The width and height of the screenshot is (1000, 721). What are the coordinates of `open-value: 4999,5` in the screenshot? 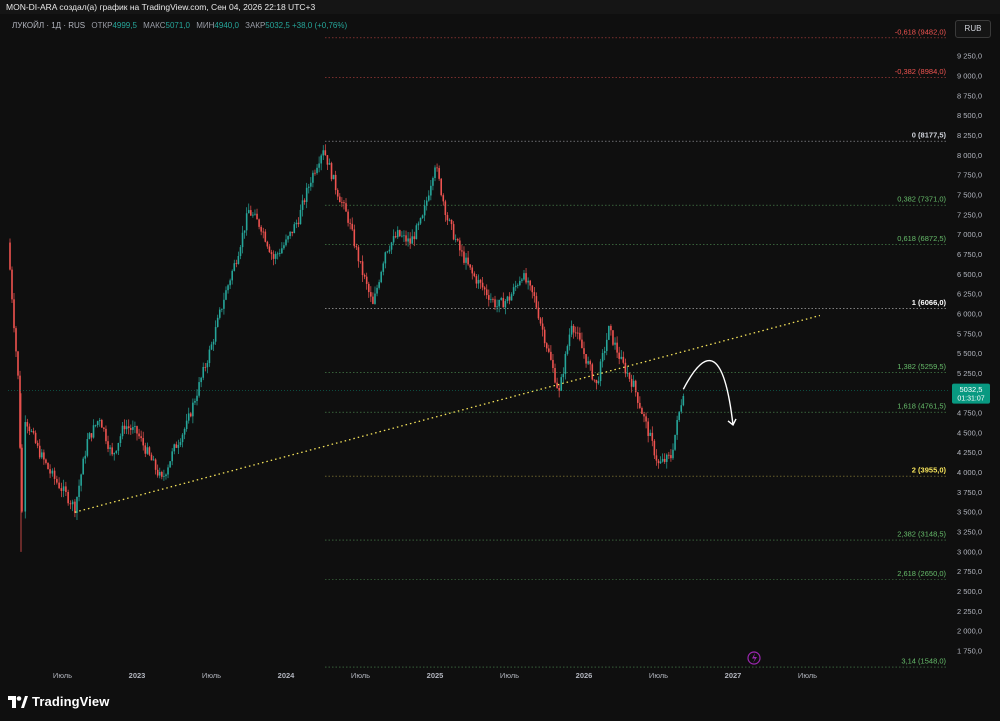 It's located at (124, 25).